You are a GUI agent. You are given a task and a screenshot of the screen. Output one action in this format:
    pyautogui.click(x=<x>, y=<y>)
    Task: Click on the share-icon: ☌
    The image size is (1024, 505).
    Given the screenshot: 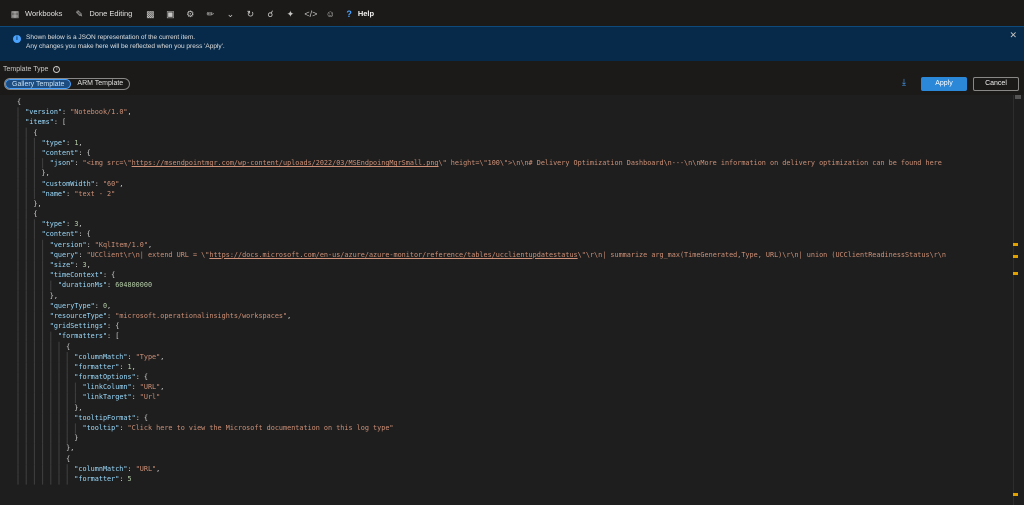 What is the action you would take?
    pyautogui.click(x=270, y=14)
    